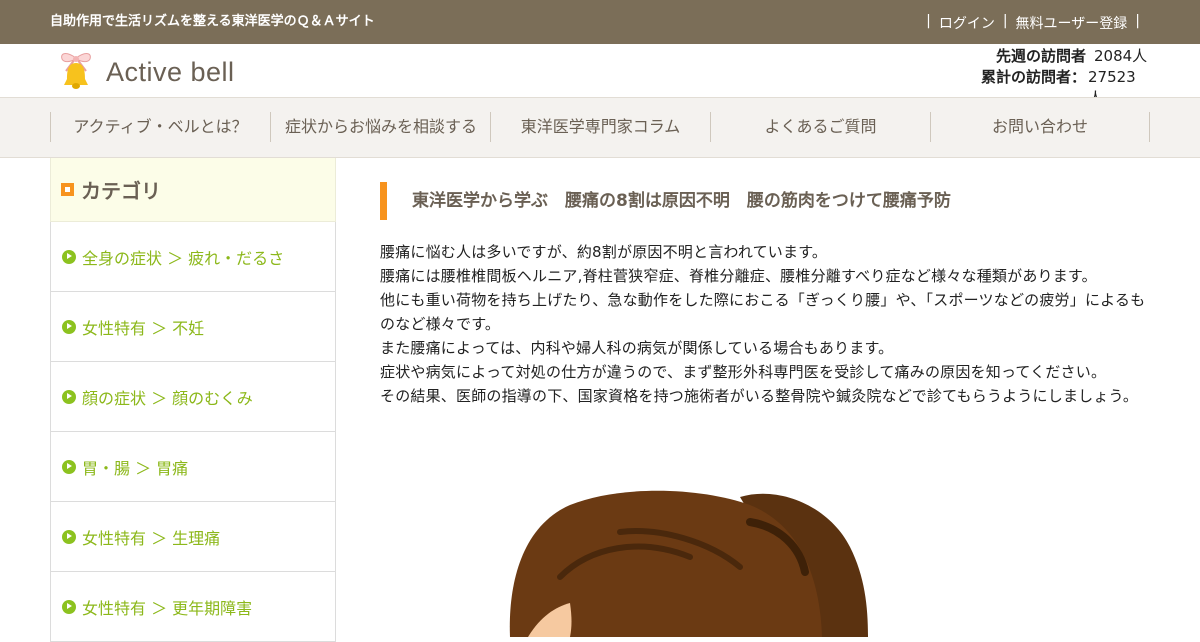 The image size is (1200, 642). I want to click on article-title: 東洋医学から学ぶ 腰痛の8割は原因不明 腰の筋肉をつけて腰痛予防, so click(765, 201).